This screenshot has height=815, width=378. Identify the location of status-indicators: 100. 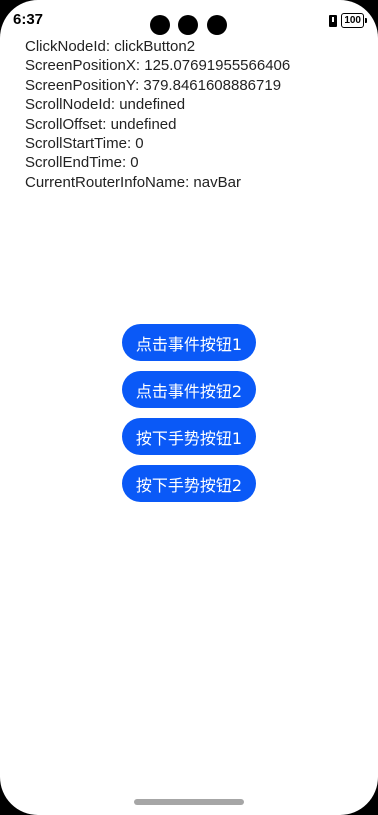
(348, 20).